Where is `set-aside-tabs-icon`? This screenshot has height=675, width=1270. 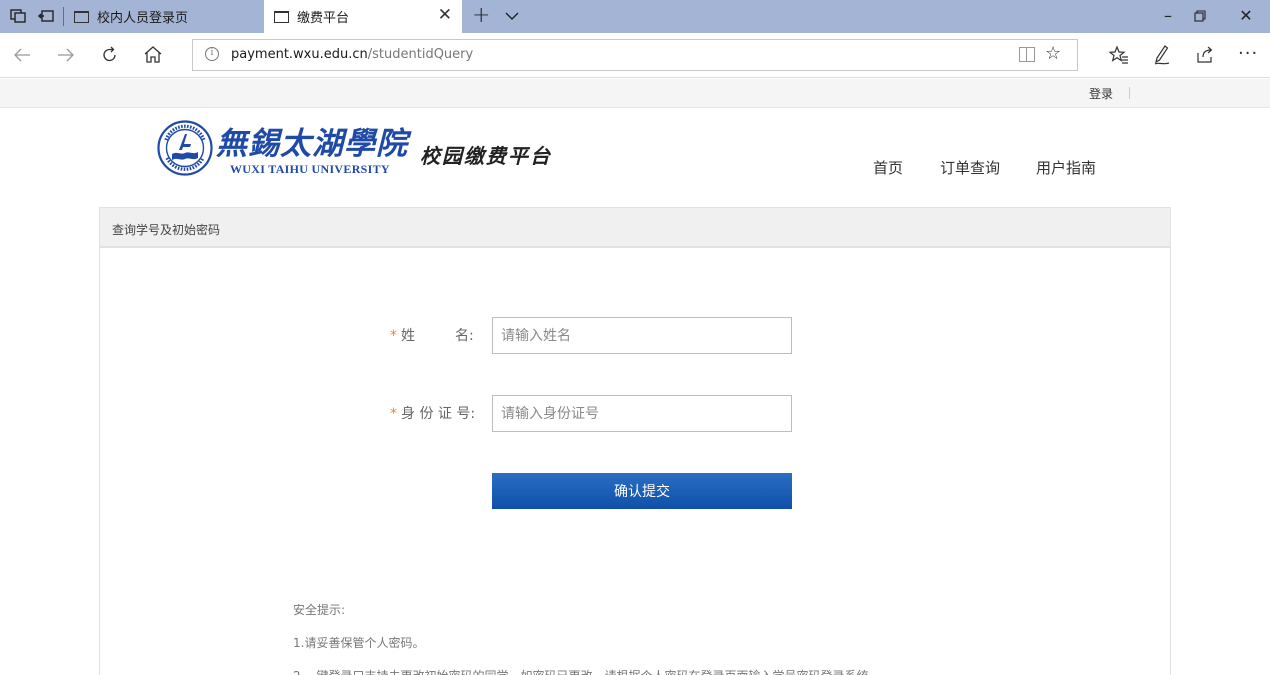 set-aside-tabs-icon is located at coordinates (18, 16).